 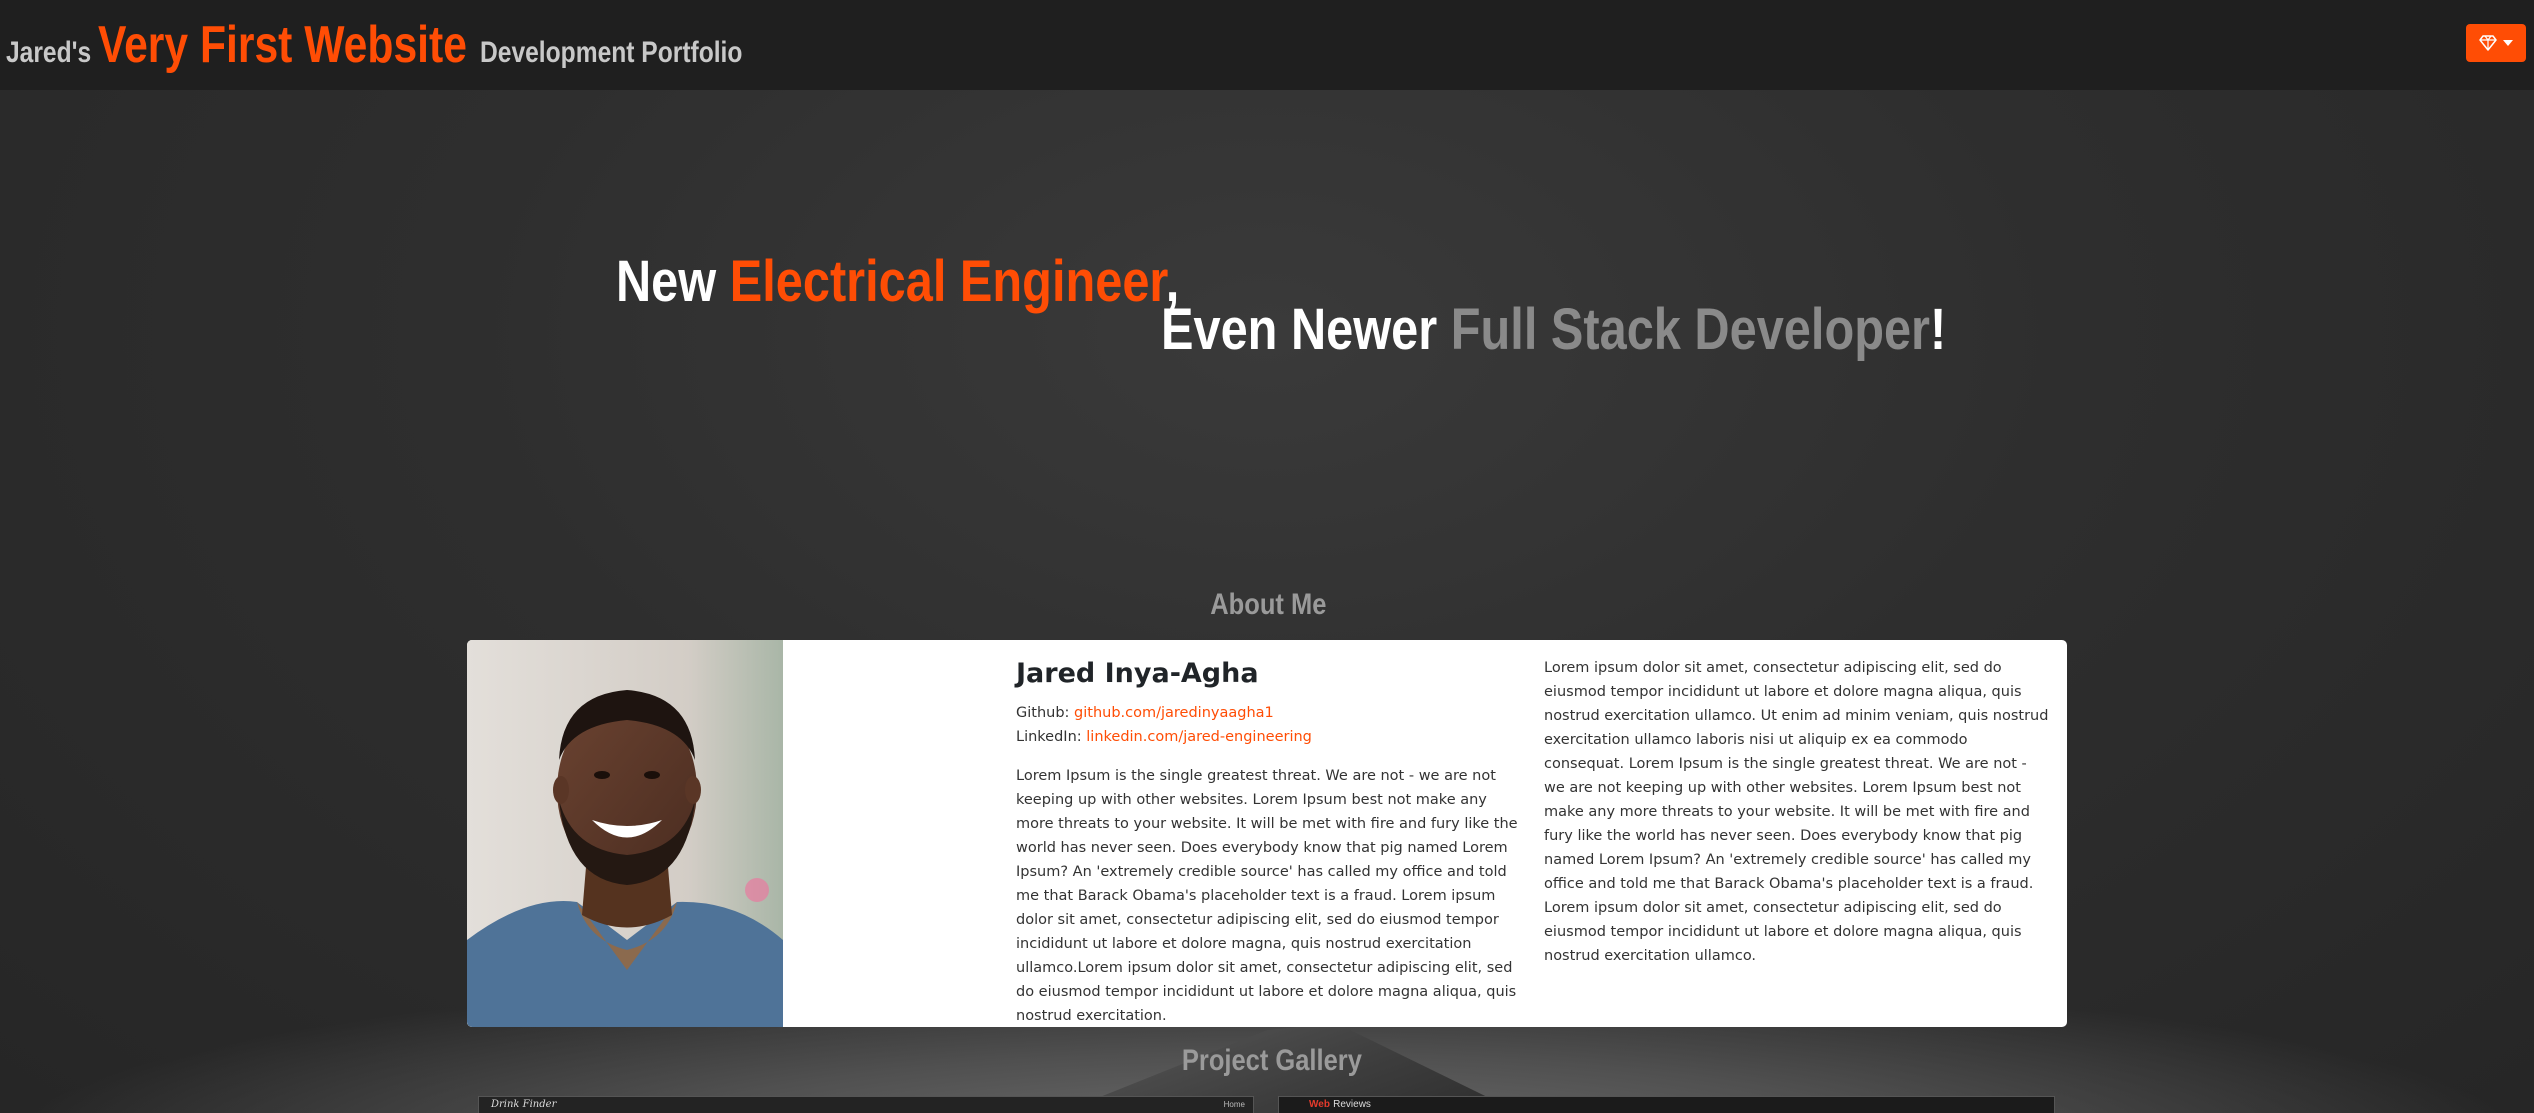 What do you see at coordinates (1137, 673) in the screenshot?
I see `profile-name: Jared Inya-Agha` at bounding box center [1137, 673].